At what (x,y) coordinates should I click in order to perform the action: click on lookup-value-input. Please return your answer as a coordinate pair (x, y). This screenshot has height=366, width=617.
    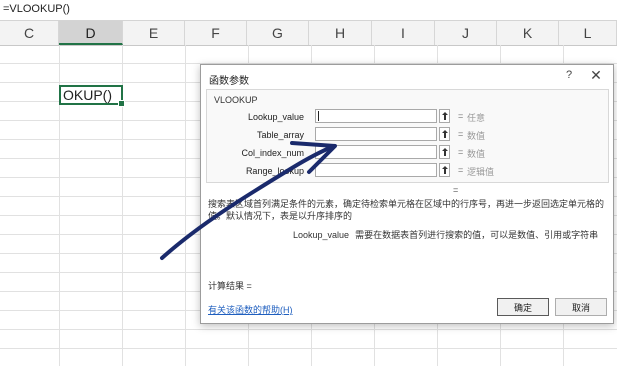
    Looking at the image, I should click on (376, 116).